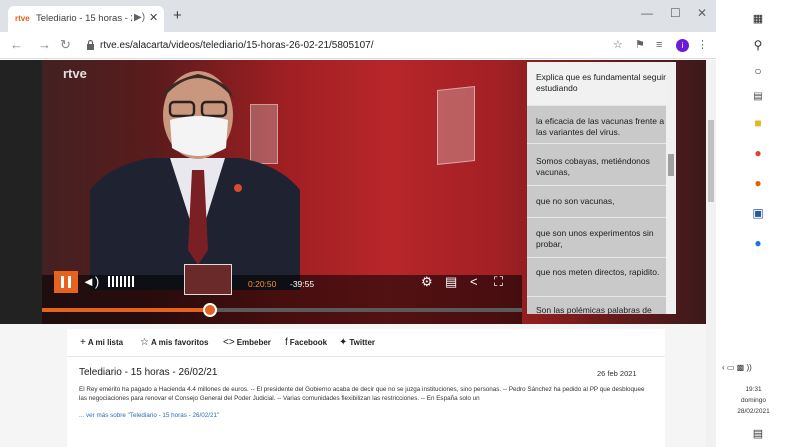  What do you see at coordinates (210, 310) in the screenshot?
I see `progress-handle` at bounding box center [210, 310].